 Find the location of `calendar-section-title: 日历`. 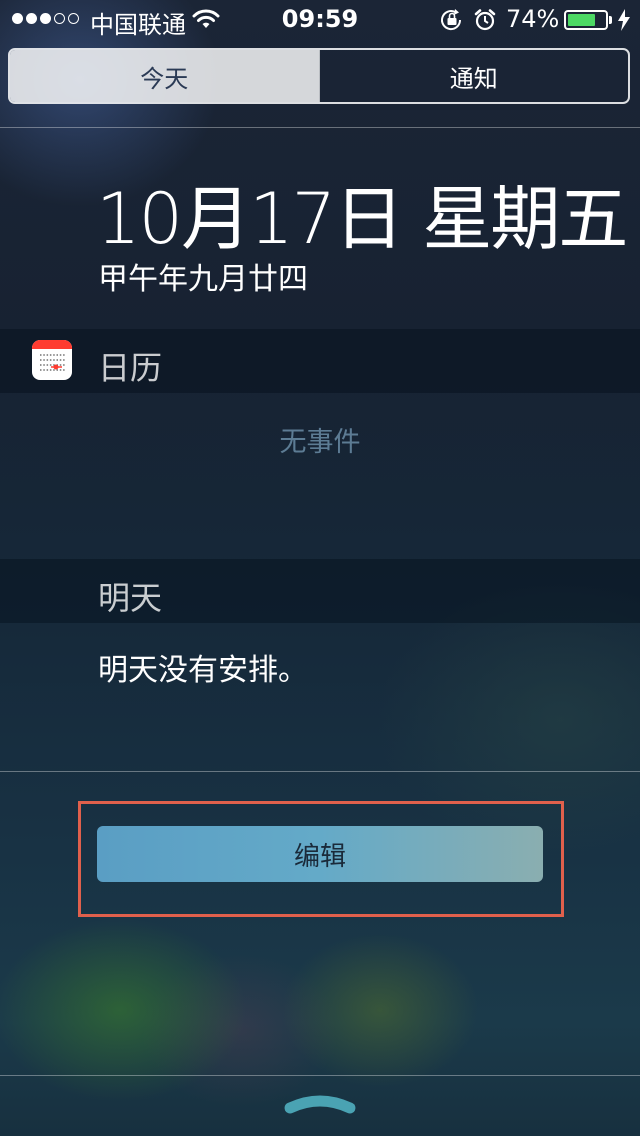

calendar-section-title: 日历 is located at coordinates (130, 368).